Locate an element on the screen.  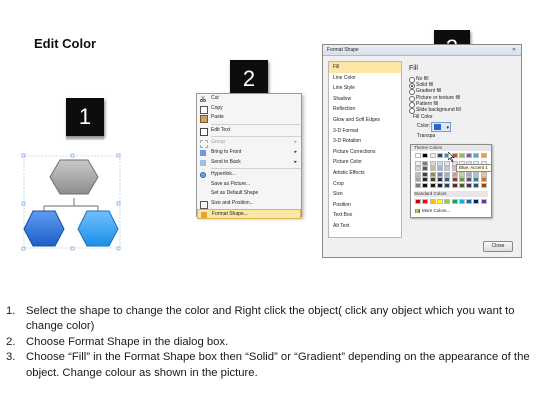
menu-item-group: Group ▸ is located at coordinates (249, 143).